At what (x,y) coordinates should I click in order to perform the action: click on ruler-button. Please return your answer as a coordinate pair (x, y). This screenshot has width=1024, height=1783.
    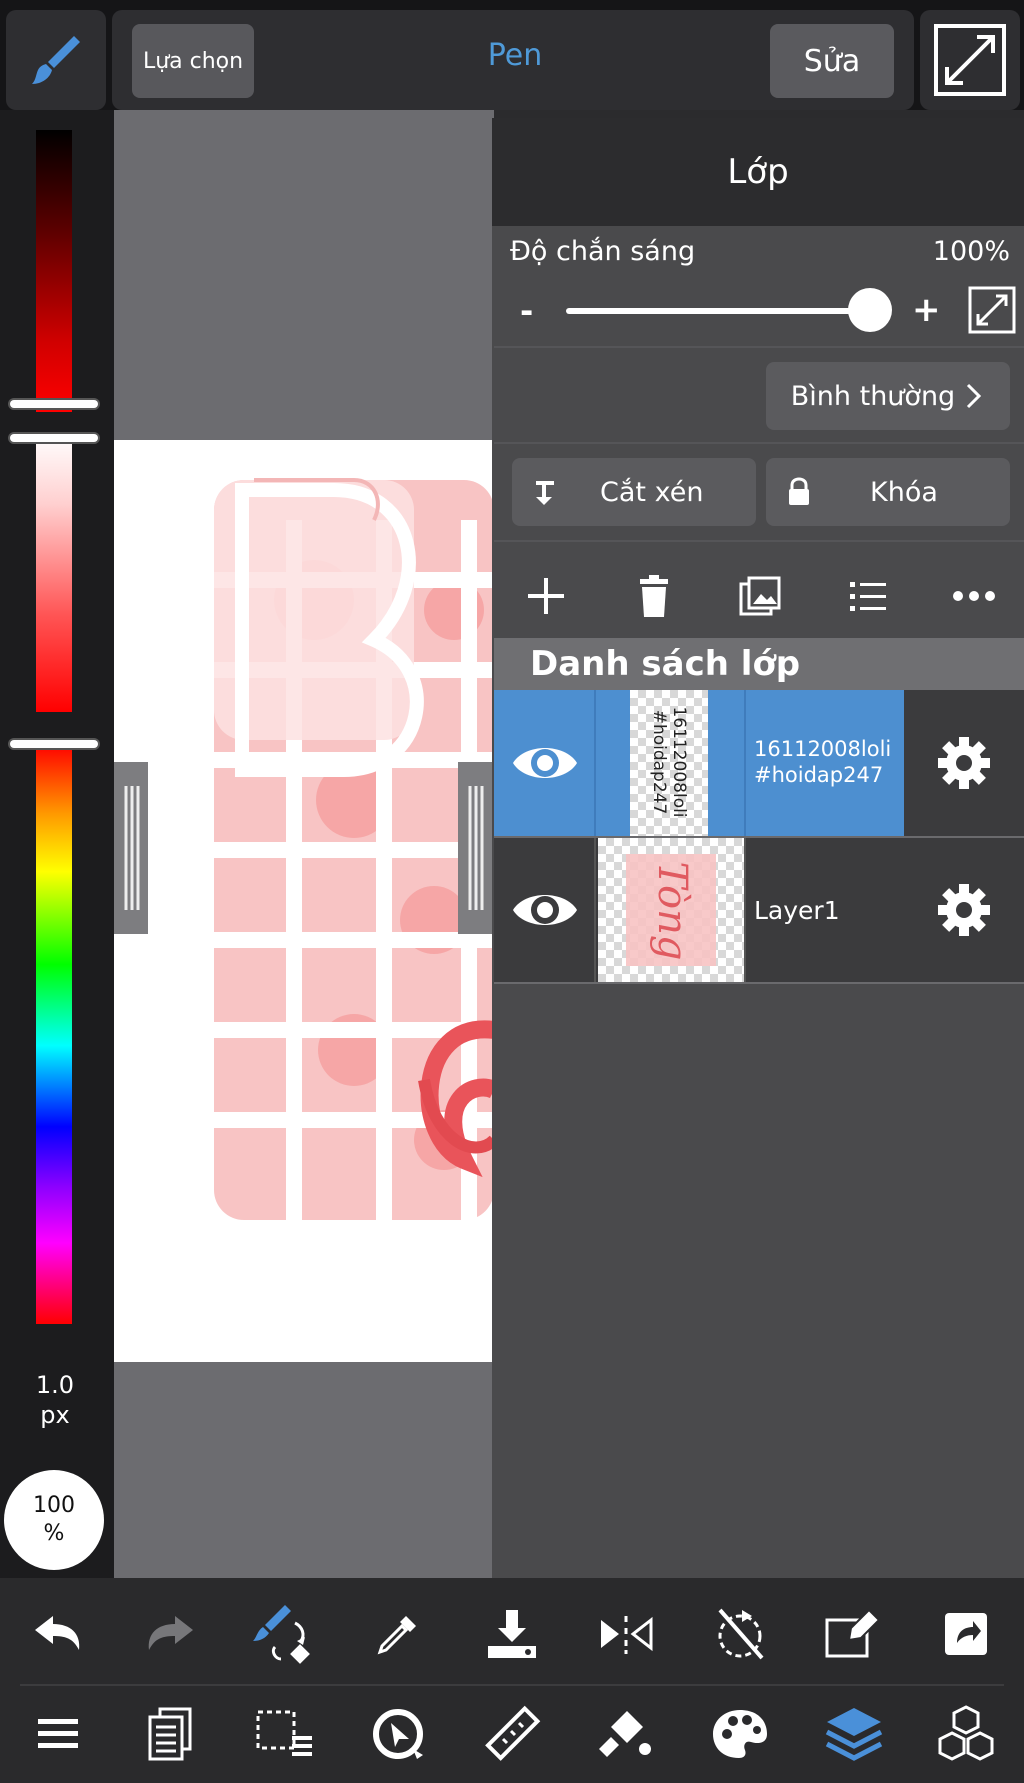
    Looking at the image, I should click on (512, 1734).